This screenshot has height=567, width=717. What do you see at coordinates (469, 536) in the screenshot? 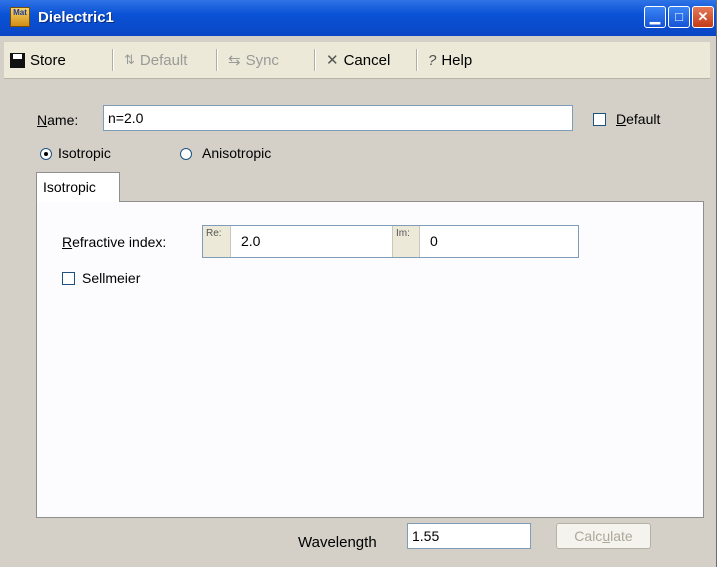
I see `wavelength-input` at bounding box center [469, 536].